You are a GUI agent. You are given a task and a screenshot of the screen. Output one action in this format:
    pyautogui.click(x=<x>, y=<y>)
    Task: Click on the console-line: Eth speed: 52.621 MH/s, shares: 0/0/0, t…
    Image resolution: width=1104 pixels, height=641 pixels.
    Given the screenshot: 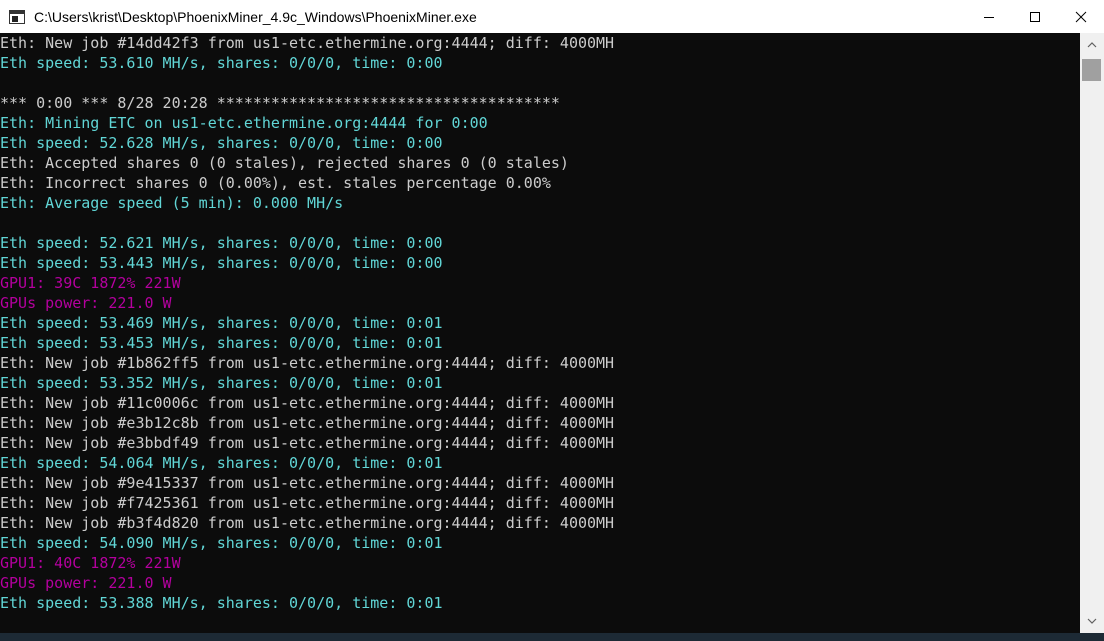 What is the action you would take?
    pyautogui.click(x=221, y=243)
    